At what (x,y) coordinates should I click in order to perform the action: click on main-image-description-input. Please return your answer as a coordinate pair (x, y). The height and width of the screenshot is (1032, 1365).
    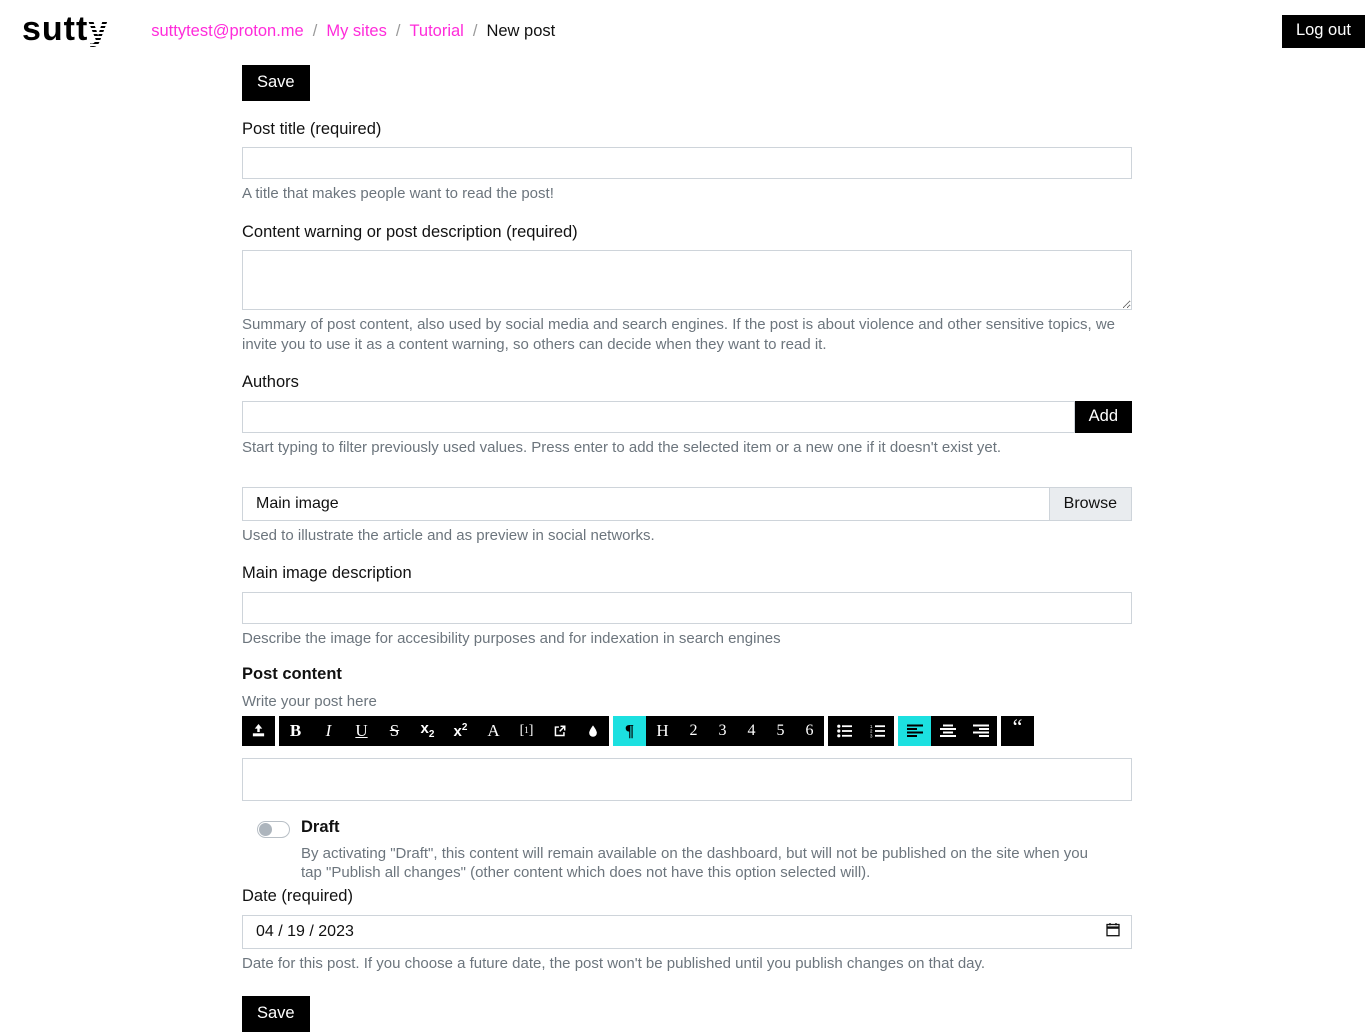
    Looking at the image, I should click on (687, 607).